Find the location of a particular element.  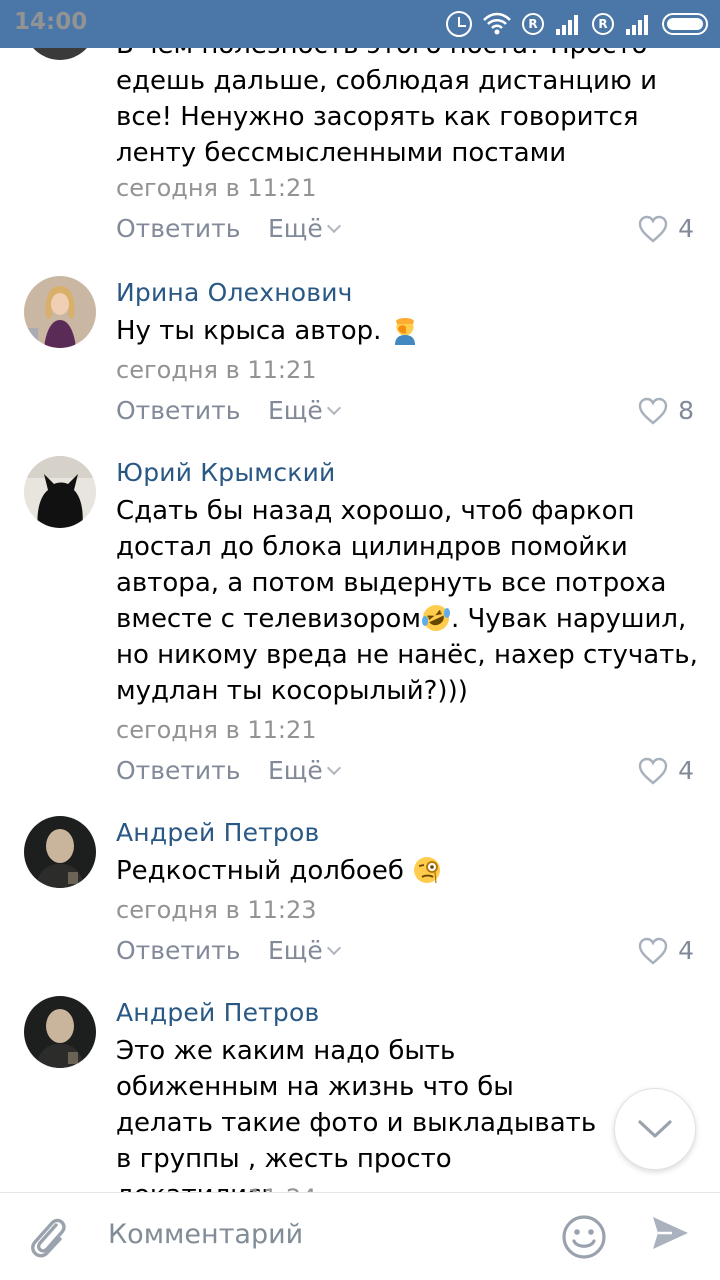

alarm-icon is located at coordinates (459, 24).